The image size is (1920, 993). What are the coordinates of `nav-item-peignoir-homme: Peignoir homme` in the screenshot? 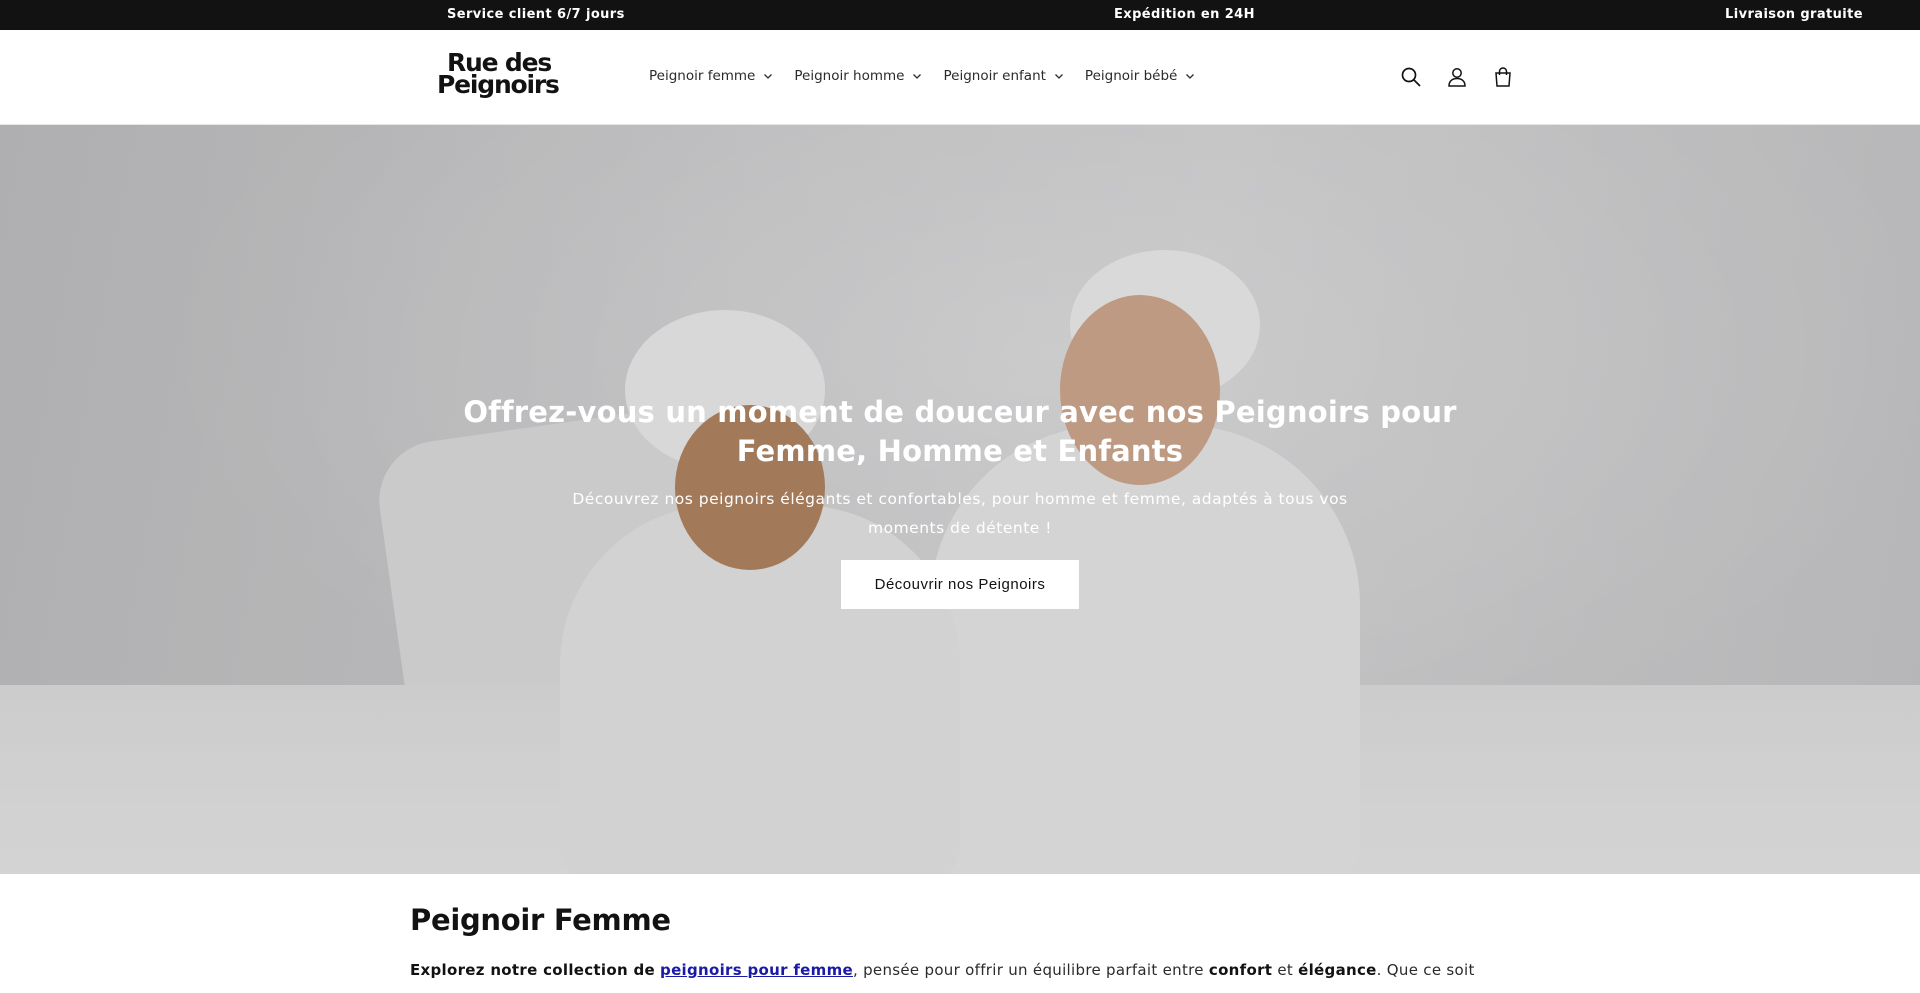 It's located at (858, 76).